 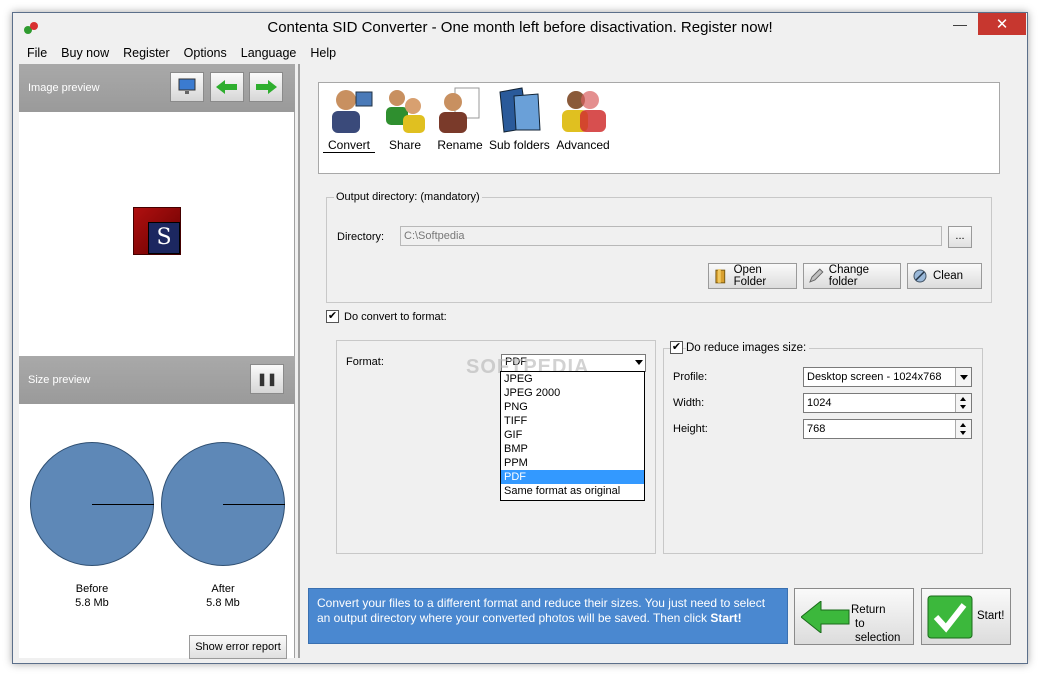 I want to click on subfolders-tab: Sub folders, so click(x=519, y=119).